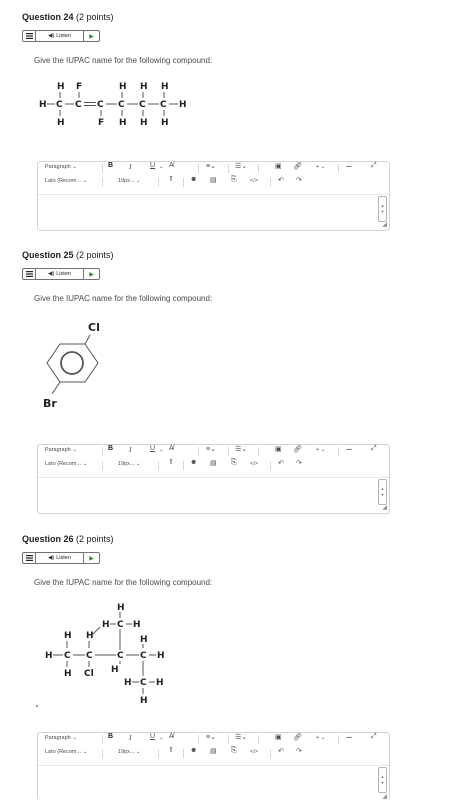  I want to click on atom: Cl, so click(89, 674).